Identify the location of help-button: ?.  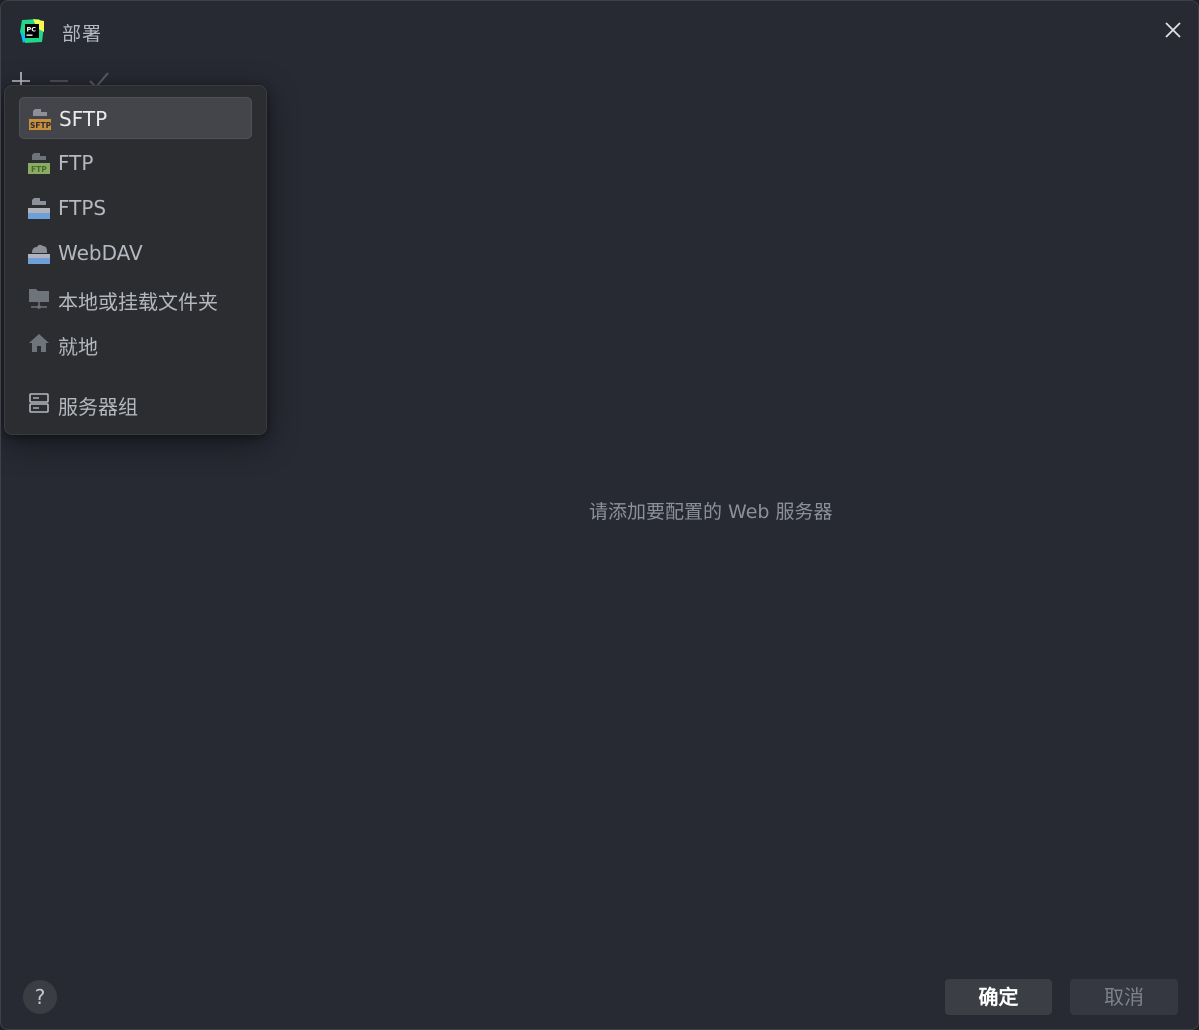
(40, 997).